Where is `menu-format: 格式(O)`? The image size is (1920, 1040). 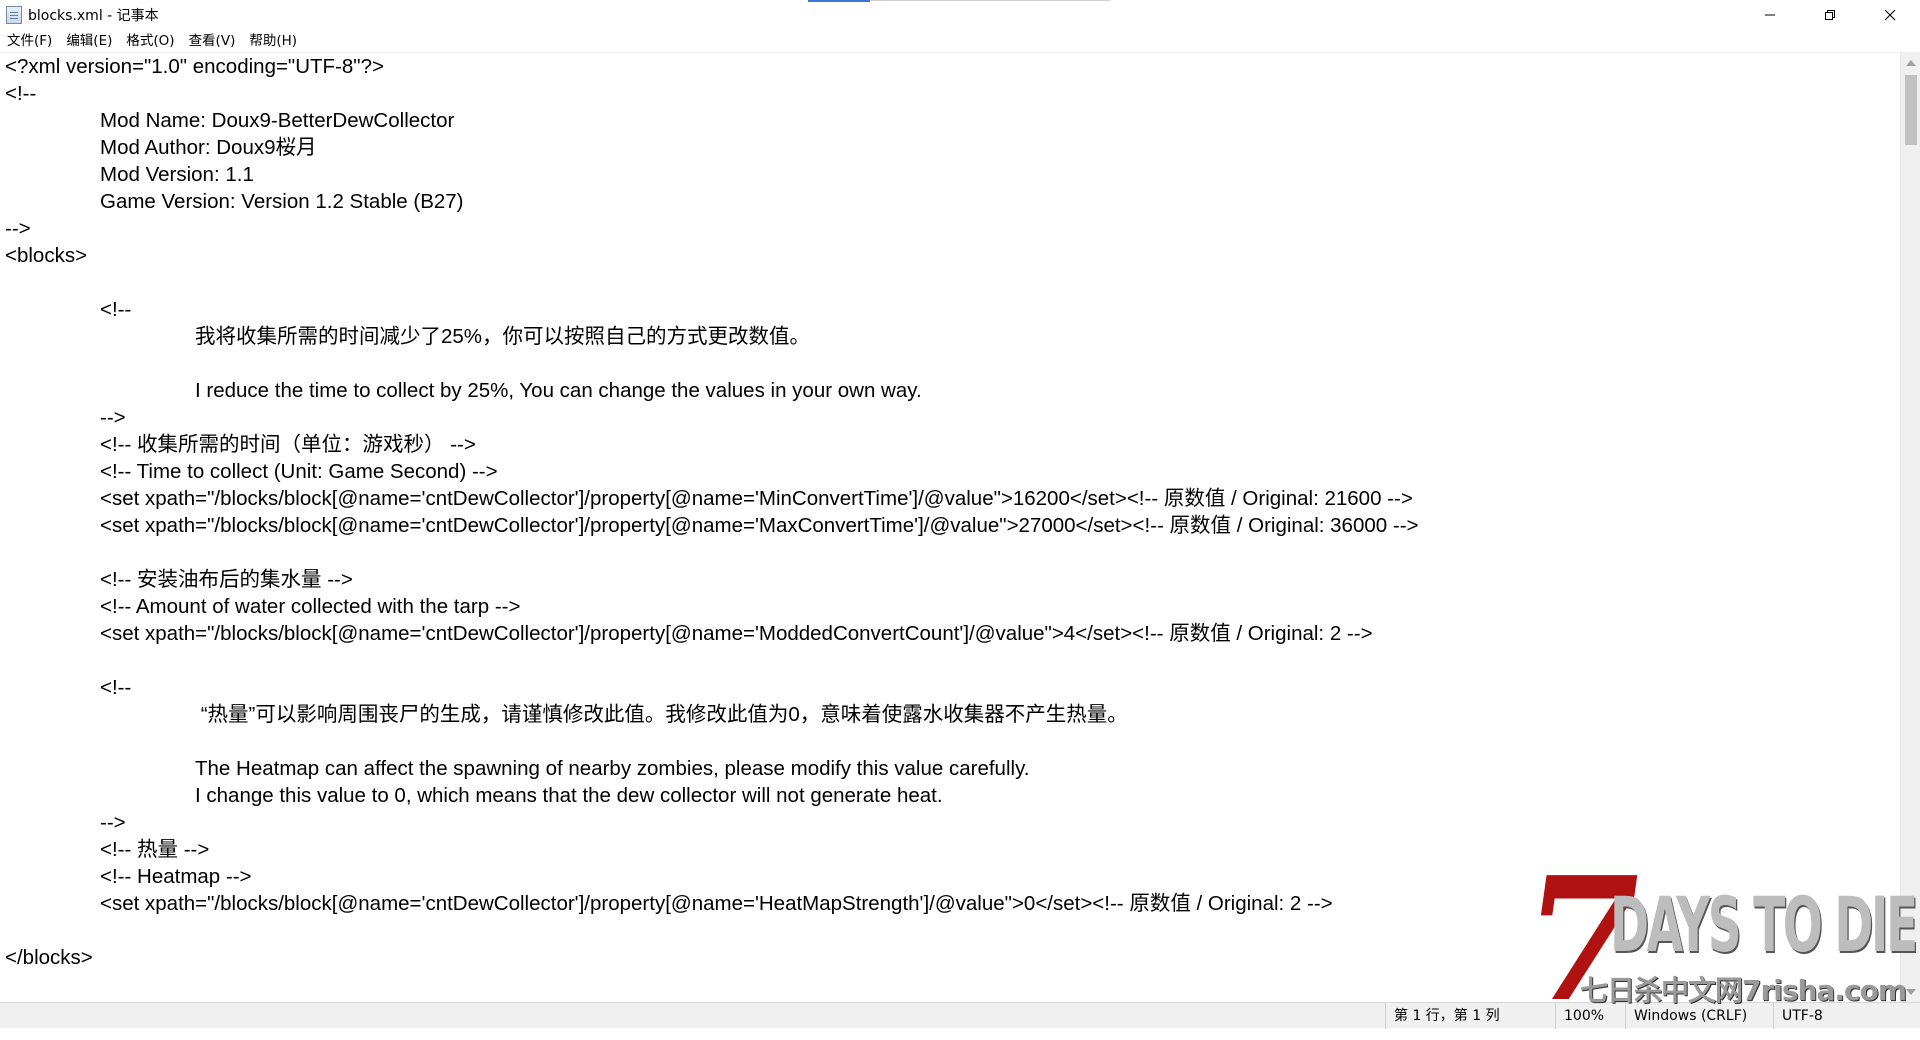 menu-format: 格式(O) is located at coordinates (150, 41).